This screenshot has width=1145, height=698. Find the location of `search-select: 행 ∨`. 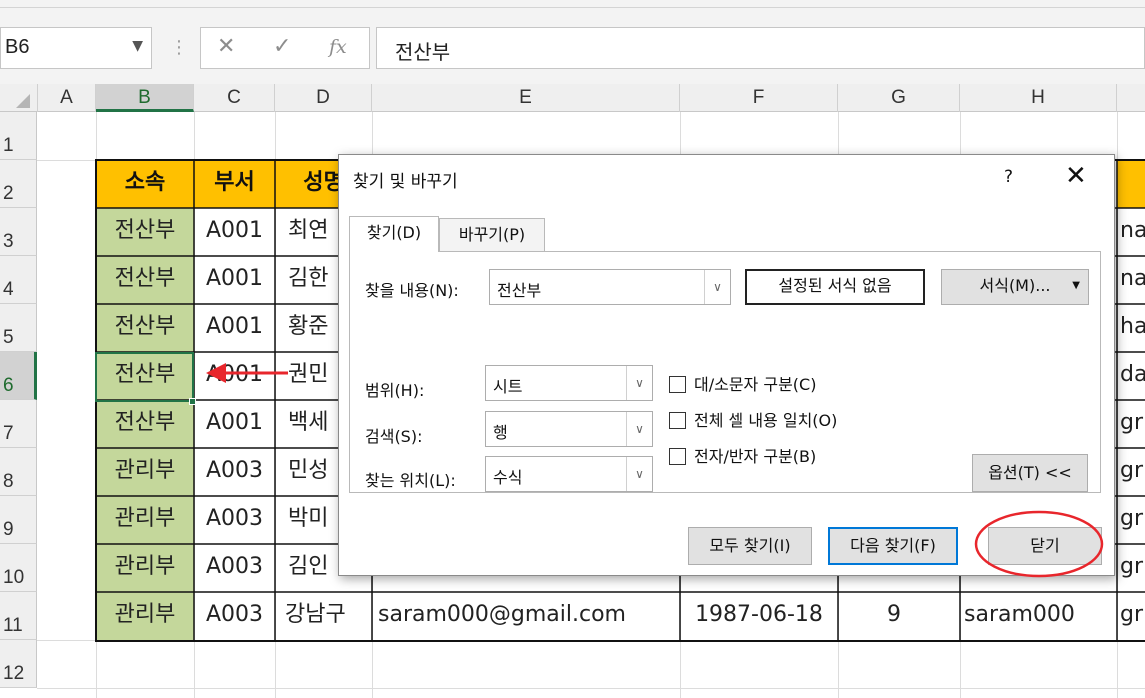

search-select: 행 ∨ is located at coordinates (569, 429).